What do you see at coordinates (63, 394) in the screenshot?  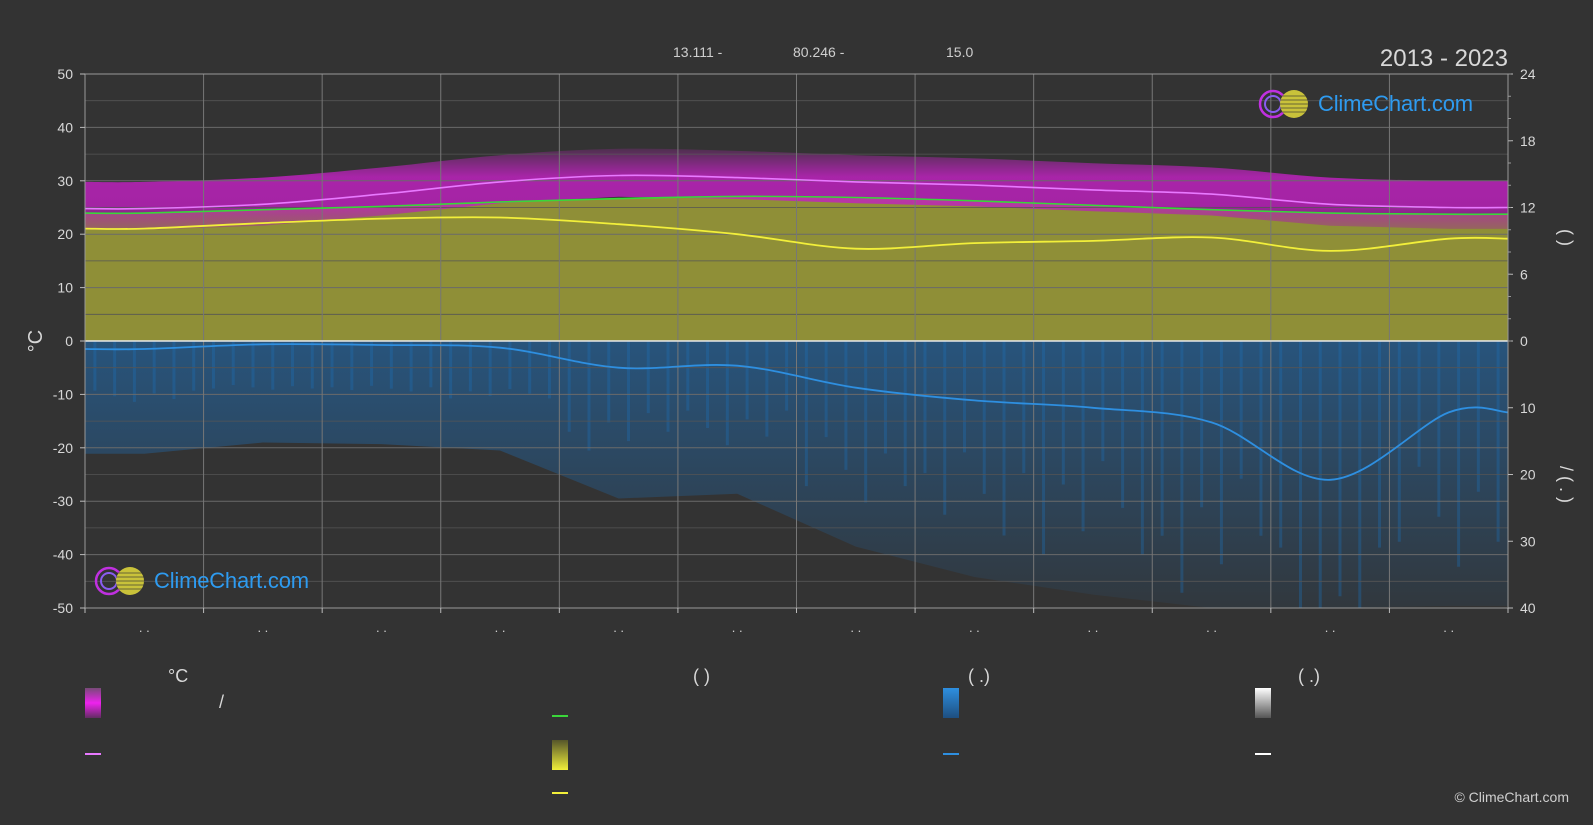 I see `left-axis-tick-label: -10` at bounding box center [63, 394].